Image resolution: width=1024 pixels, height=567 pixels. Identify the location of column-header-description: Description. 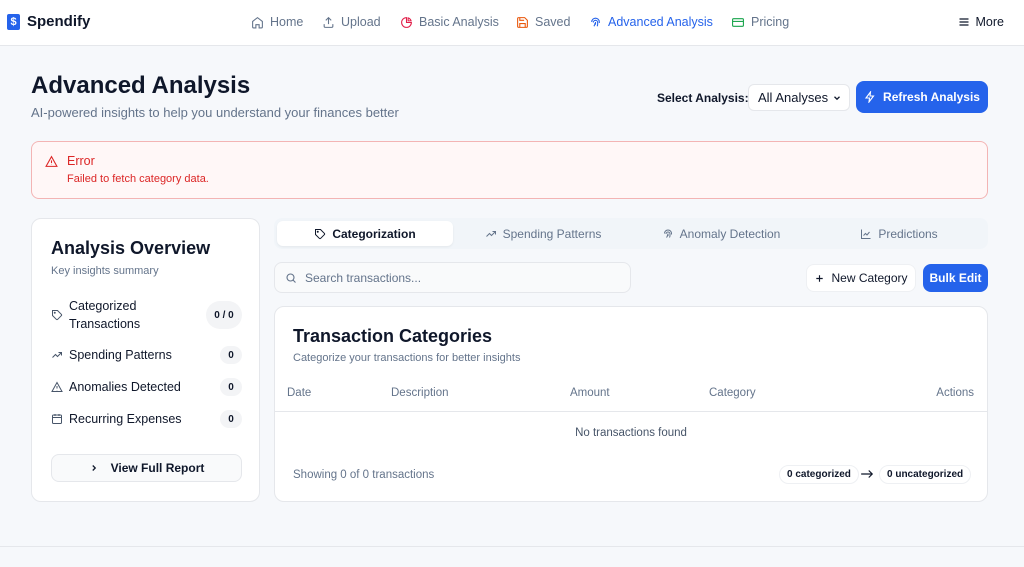
(420, 393).